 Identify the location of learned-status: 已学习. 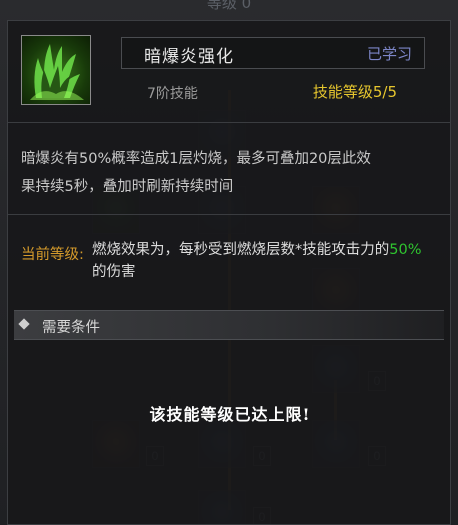
(389, 54).